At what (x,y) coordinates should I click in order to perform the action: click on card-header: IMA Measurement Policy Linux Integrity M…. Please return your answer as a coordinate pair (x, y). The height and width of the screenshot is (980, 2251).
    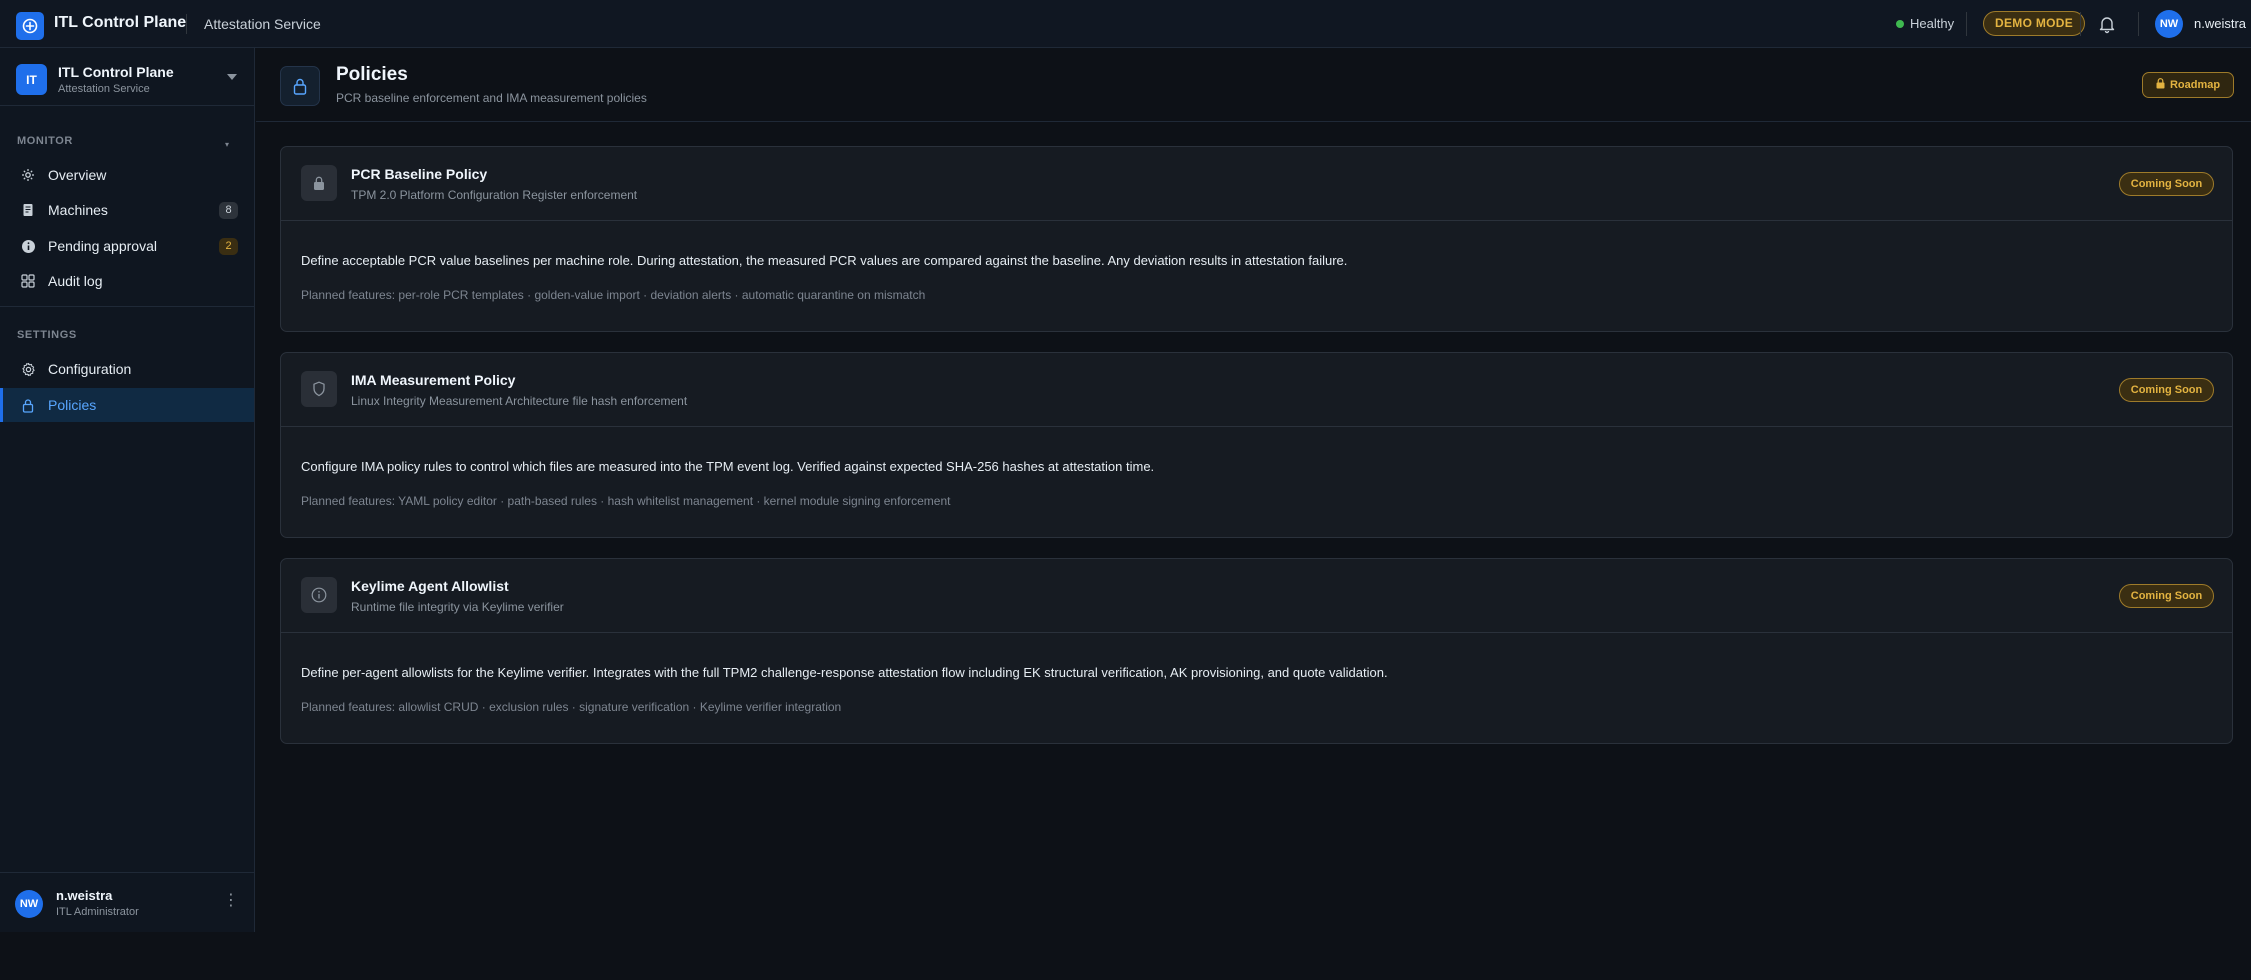
    Looking at the image, I should click on (1256, 390).